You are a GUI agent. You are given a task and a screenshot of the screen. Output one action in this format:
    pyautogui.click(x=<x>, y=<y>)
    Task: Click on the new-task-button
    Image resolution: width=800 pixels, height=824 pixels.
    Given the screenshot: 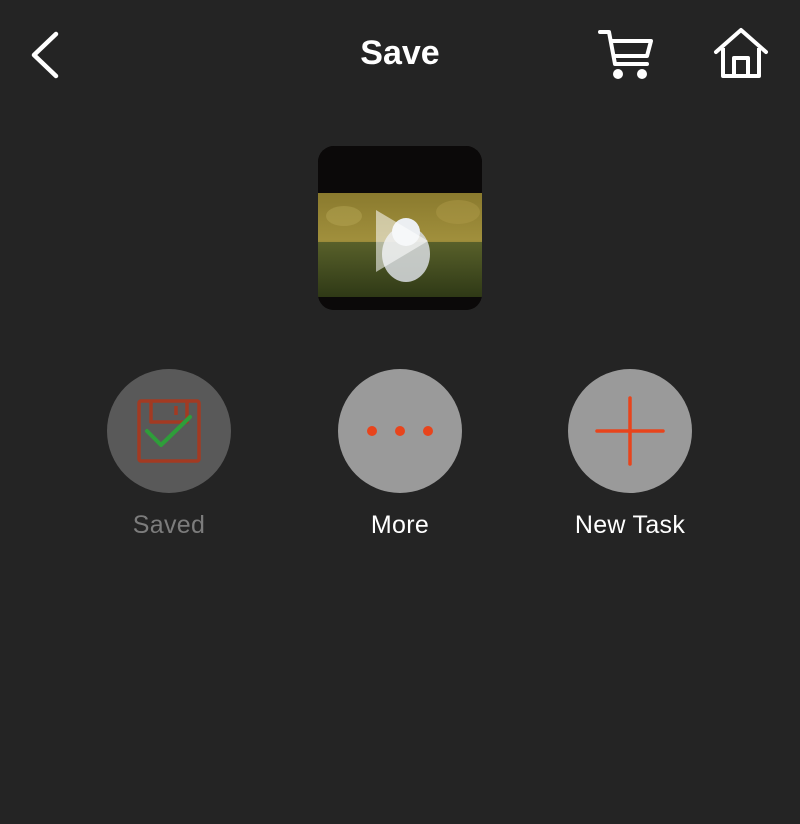 What is the action you would take?
    pyautogui.click(x=630, y=431)
    